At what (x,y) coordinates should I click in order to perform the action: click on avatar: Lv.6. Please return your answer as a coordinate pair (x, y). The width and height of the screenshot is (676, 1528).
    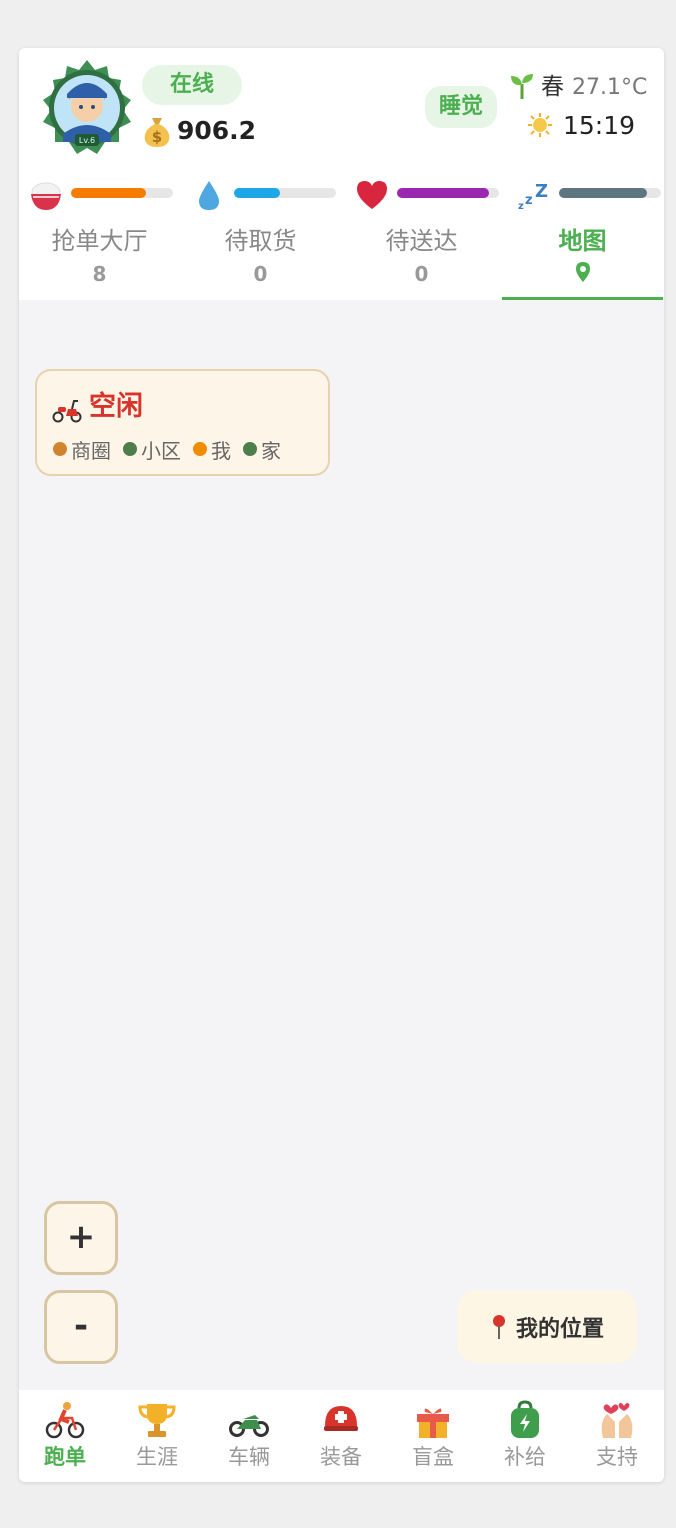
    Looking at the image, I should click on (87, 108).